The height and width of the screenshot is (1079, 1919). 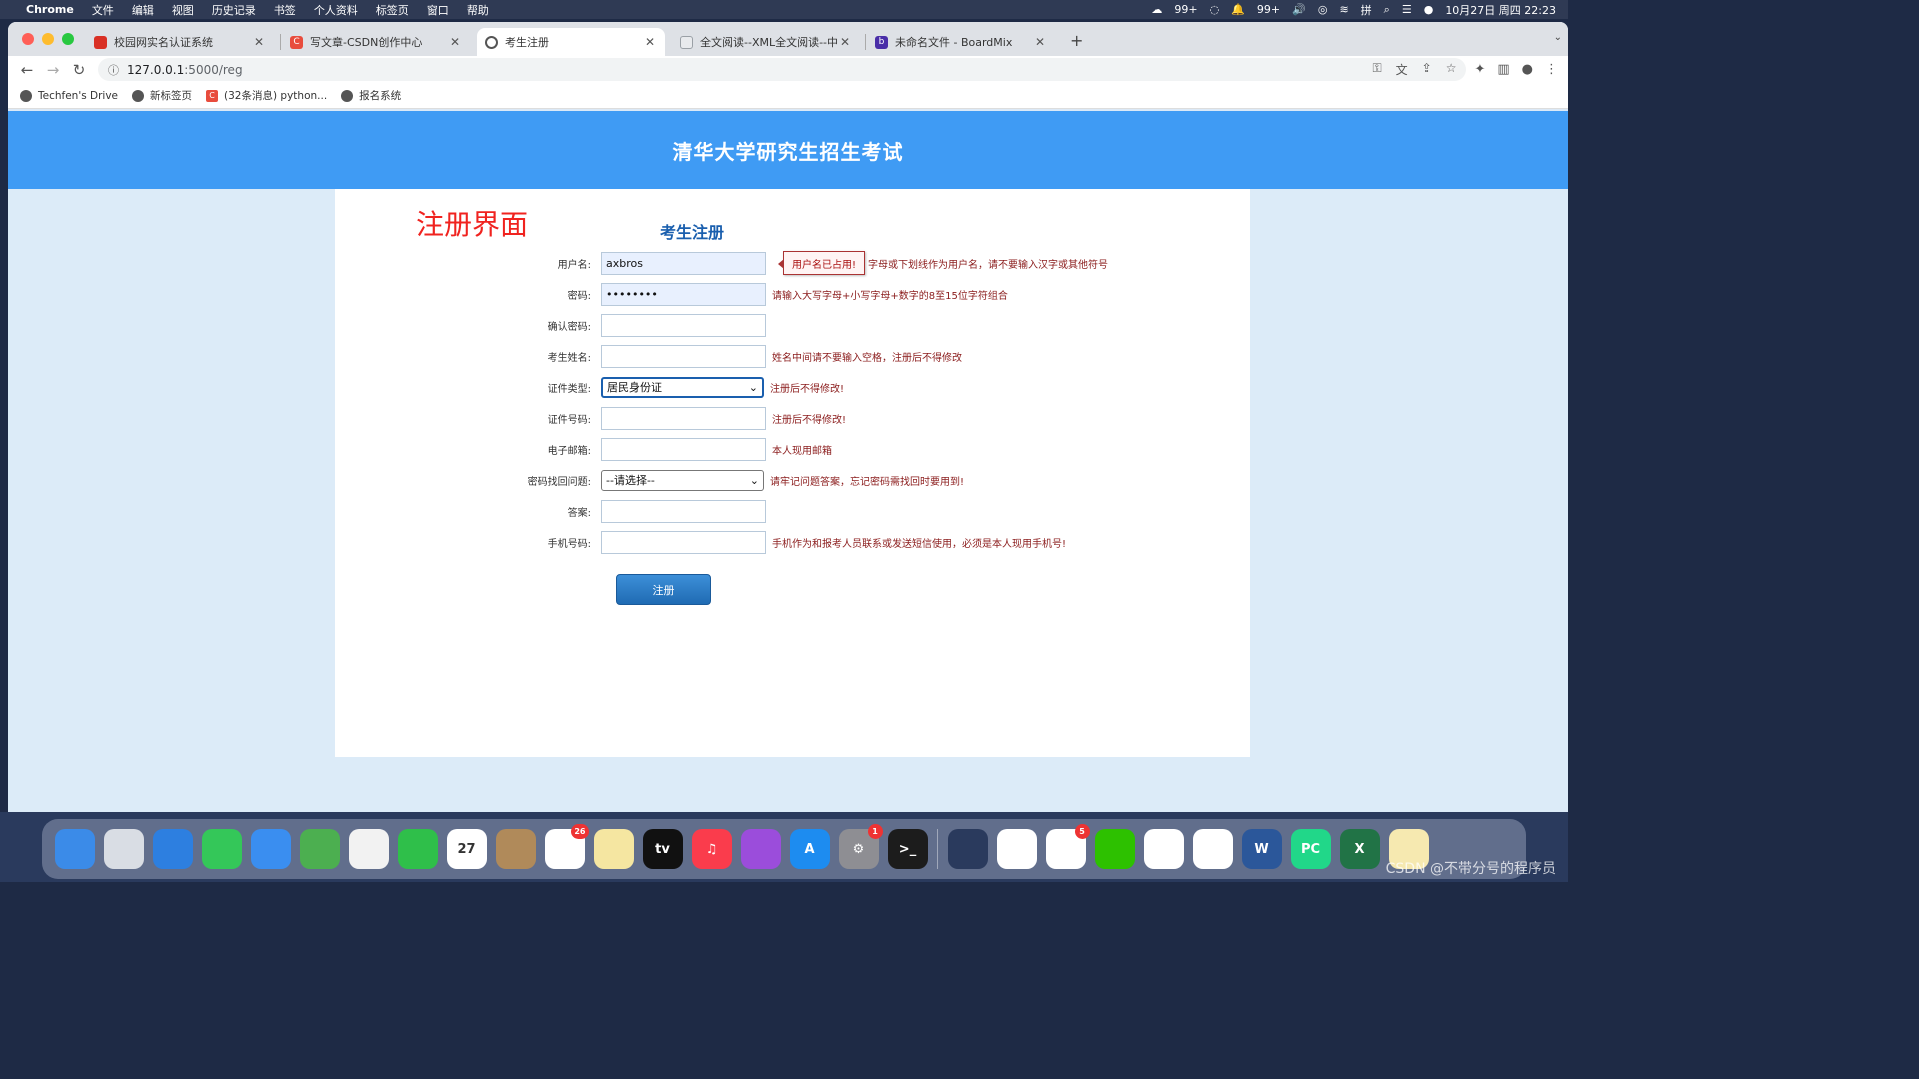 I want to click on spotlight-search-icon: ⌕, so click(x=1387, y=10).